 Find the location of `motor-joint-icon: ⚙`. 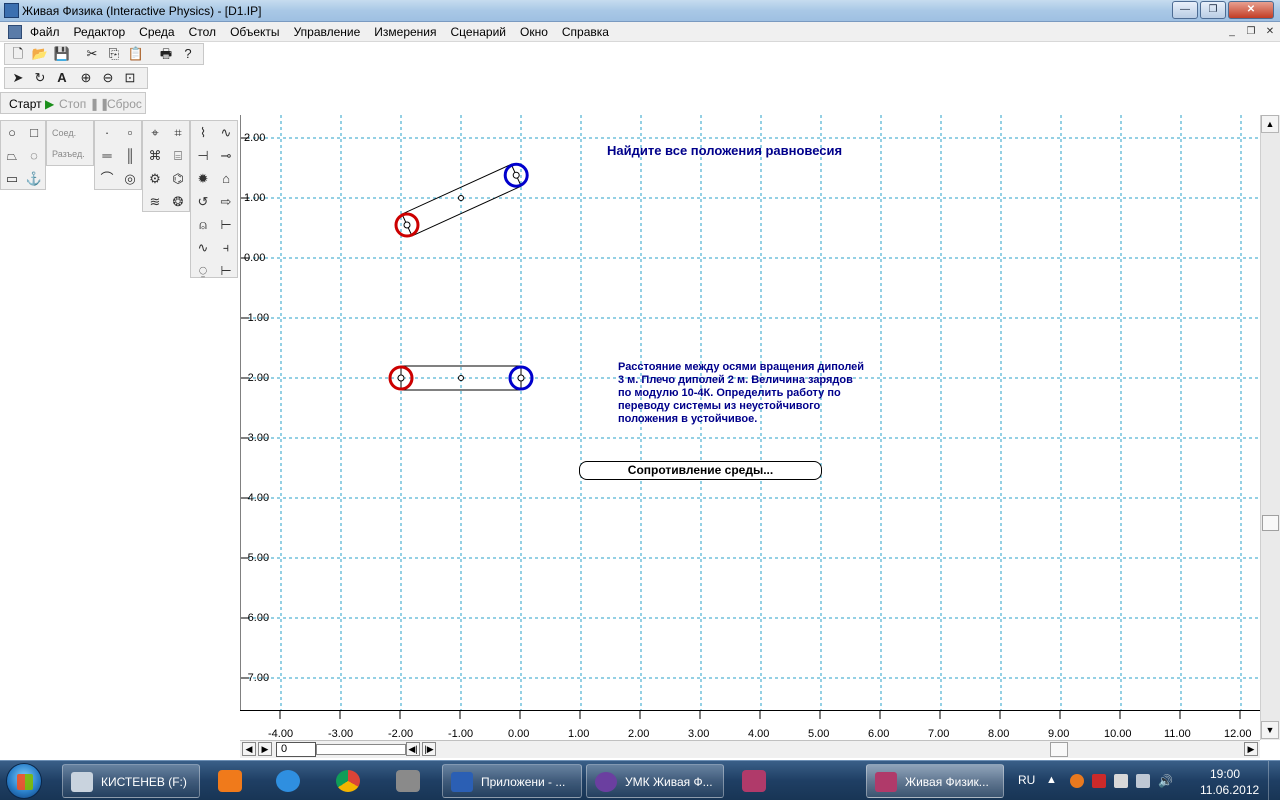

motor-joint-icon: ⚙ is located at coordinates (155, 179).